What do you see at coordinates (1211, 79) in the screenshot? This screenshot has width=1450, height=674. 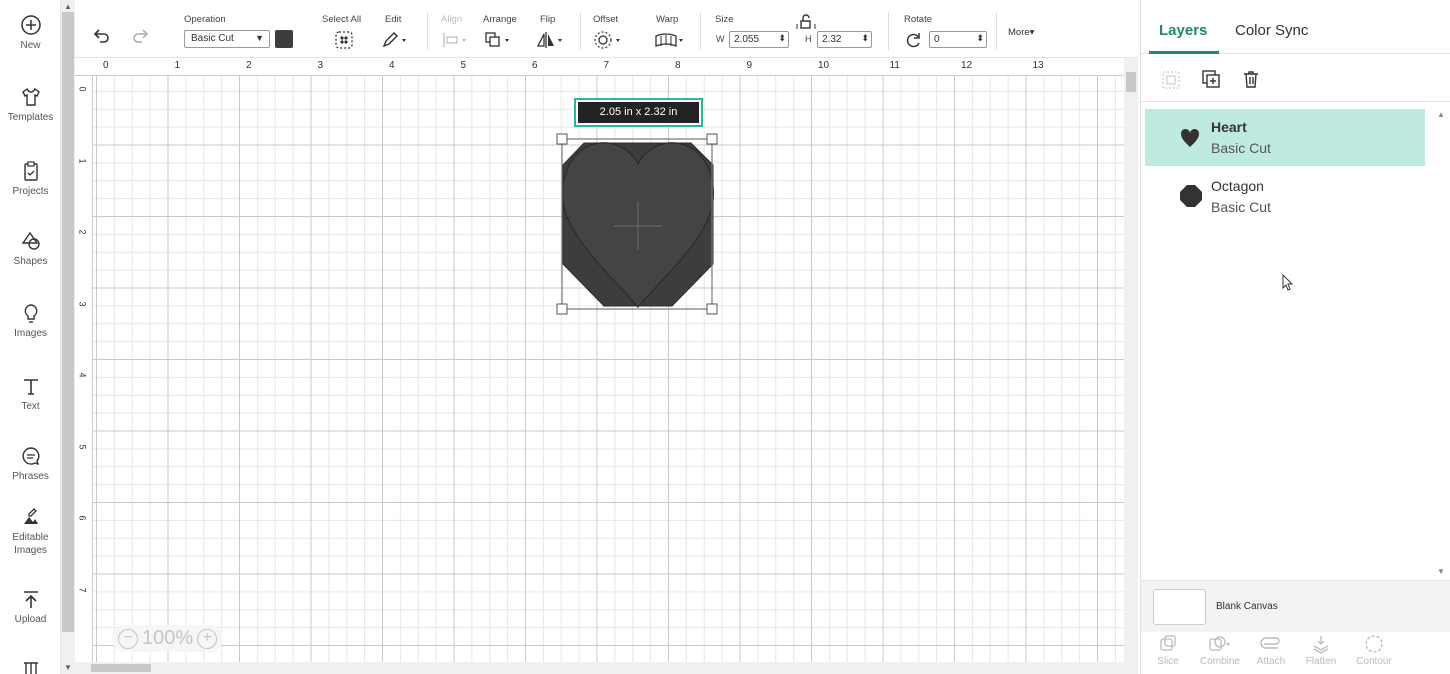 I see `duplicate-icon` at bounding box center [1211, 79].